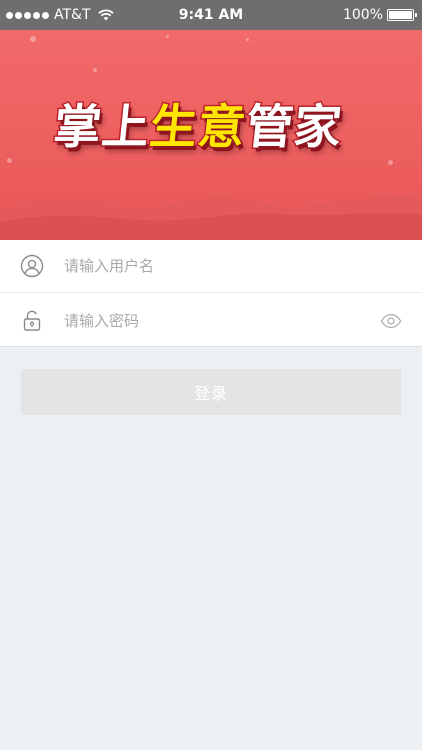 This screenshot has height=750, width=422. Describe the element at coordinates (362, 15) in the screenshot. I see `battery-percent: 100%` at that location.